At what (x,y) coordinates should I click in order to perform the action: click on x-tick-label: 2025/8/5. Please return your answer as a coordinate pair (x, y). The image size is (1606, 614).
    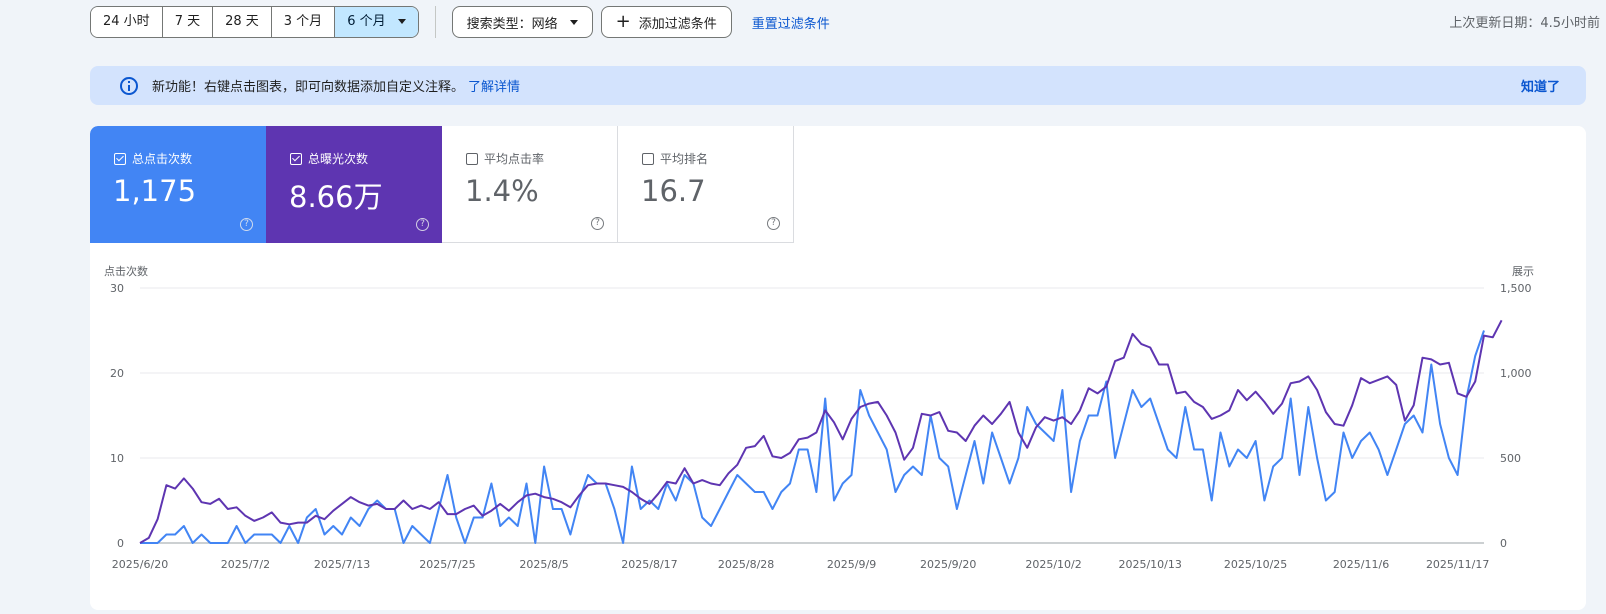
    Looking at the image, I should click on (543, 564).